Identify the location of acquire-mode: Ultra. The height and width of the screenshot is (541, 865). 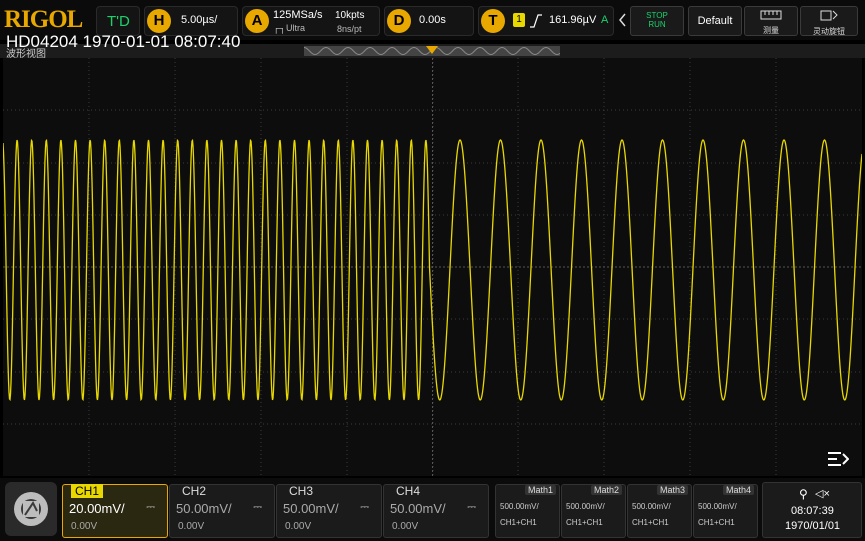
(296, 28).